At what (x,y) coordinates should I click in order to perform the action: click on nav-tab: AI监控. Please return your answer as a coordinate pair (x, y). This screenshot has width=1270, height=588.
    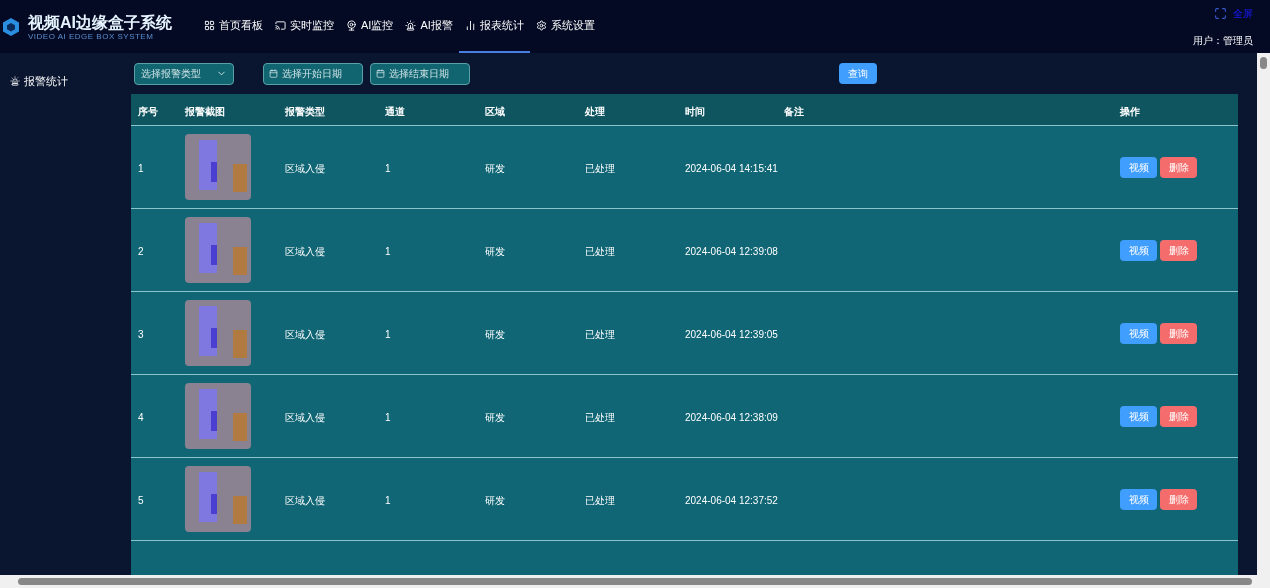
    Looking at the image, I should click on (370, 26).